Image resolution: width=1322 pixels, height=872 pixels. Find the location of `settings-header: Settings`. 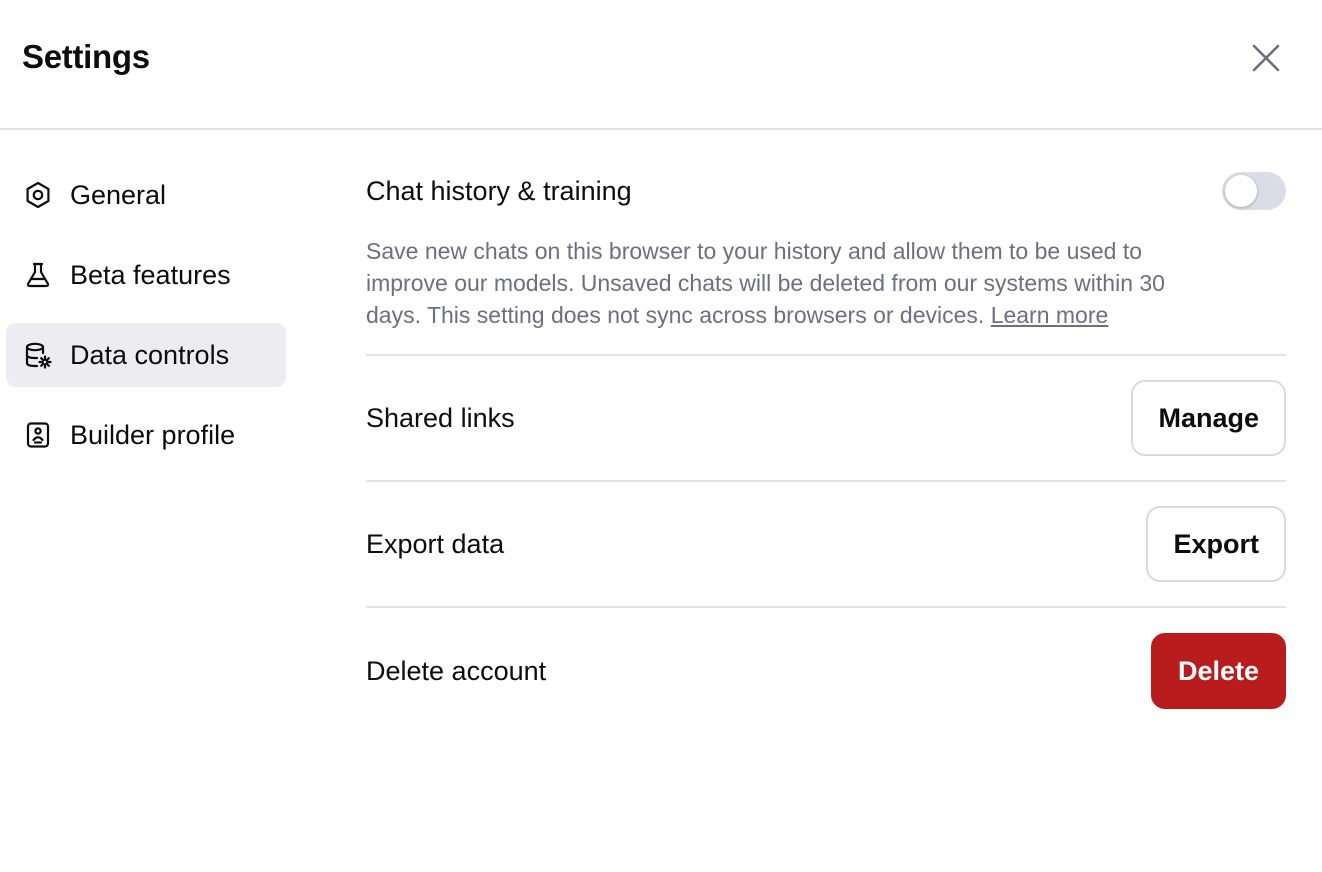

settings-header: Settings is located at coordinates (661, 65).